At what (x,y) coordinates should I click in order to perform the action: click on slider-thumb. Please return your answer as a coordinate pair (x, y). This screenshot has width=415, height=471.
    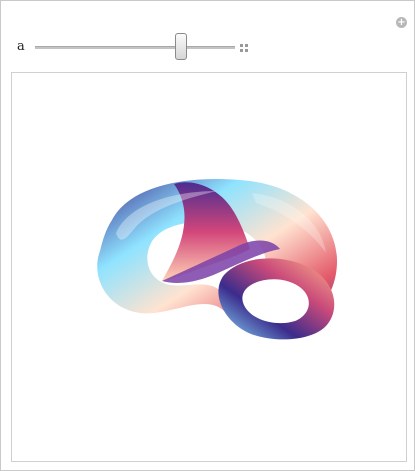
    Looking at the image, I should click on (181, 46).